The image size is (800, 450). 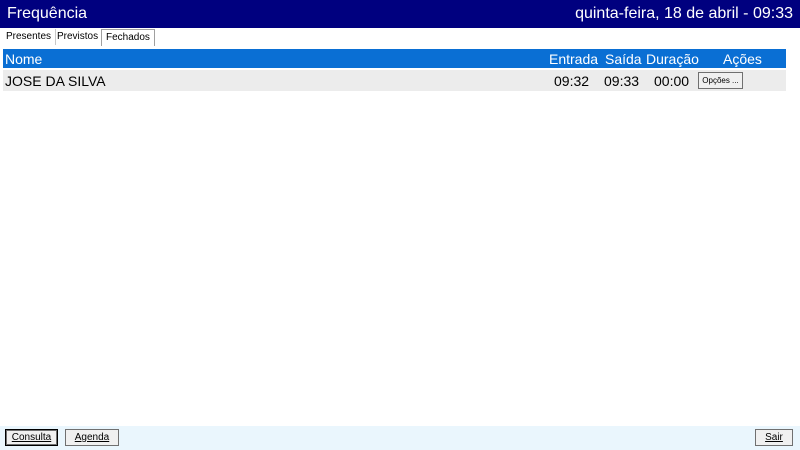 What do you see at coordinates (672, 59) in the screenshot?
I see `column-header-duracao: Duração` at bounding box center [672, 59].